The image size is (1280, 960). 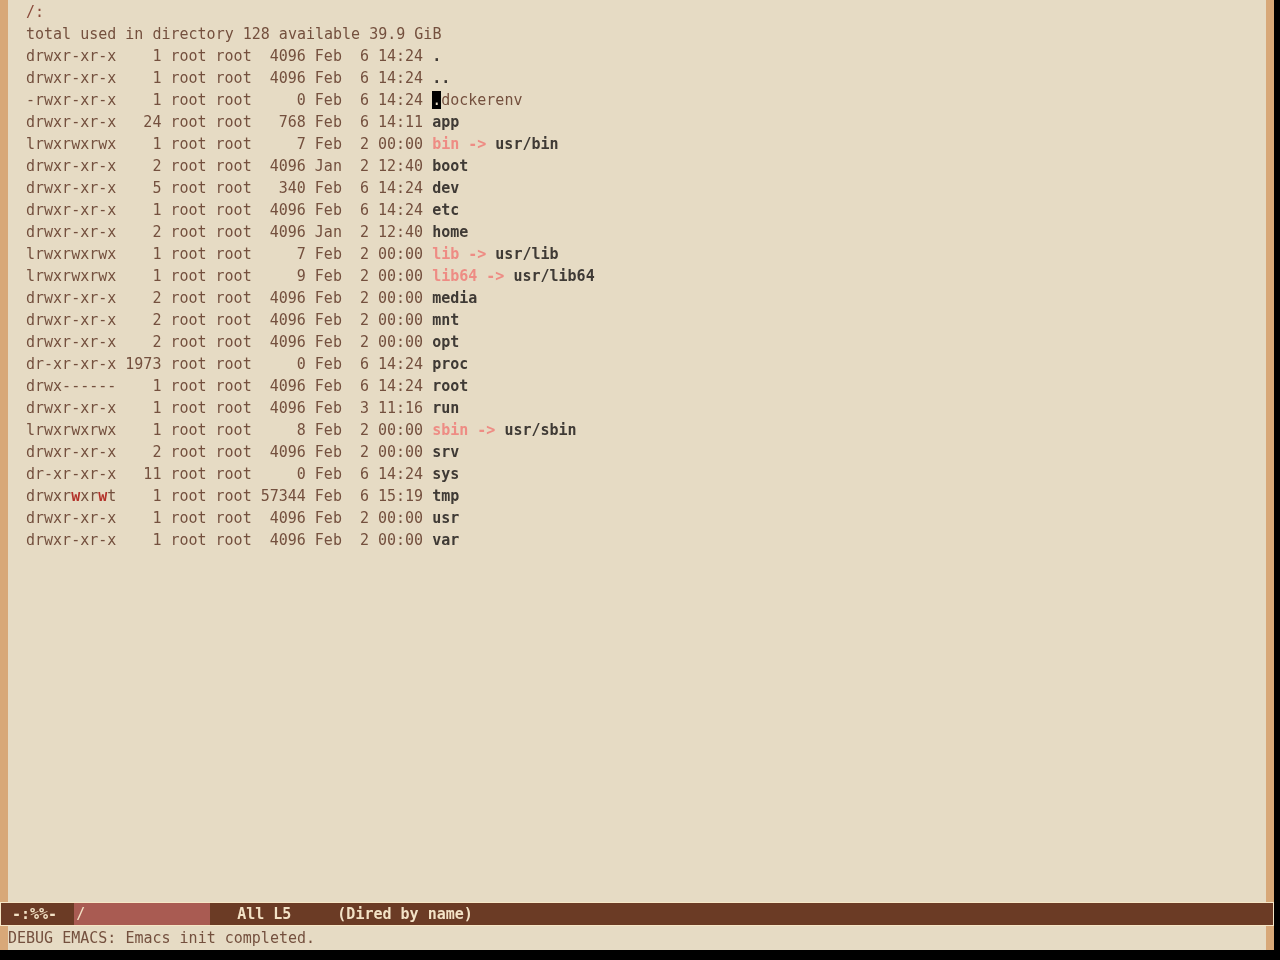 What do you see at coordinates (446, 342) in the screenshot?
I see `file-name: opt` at bounding box center [446, 342].